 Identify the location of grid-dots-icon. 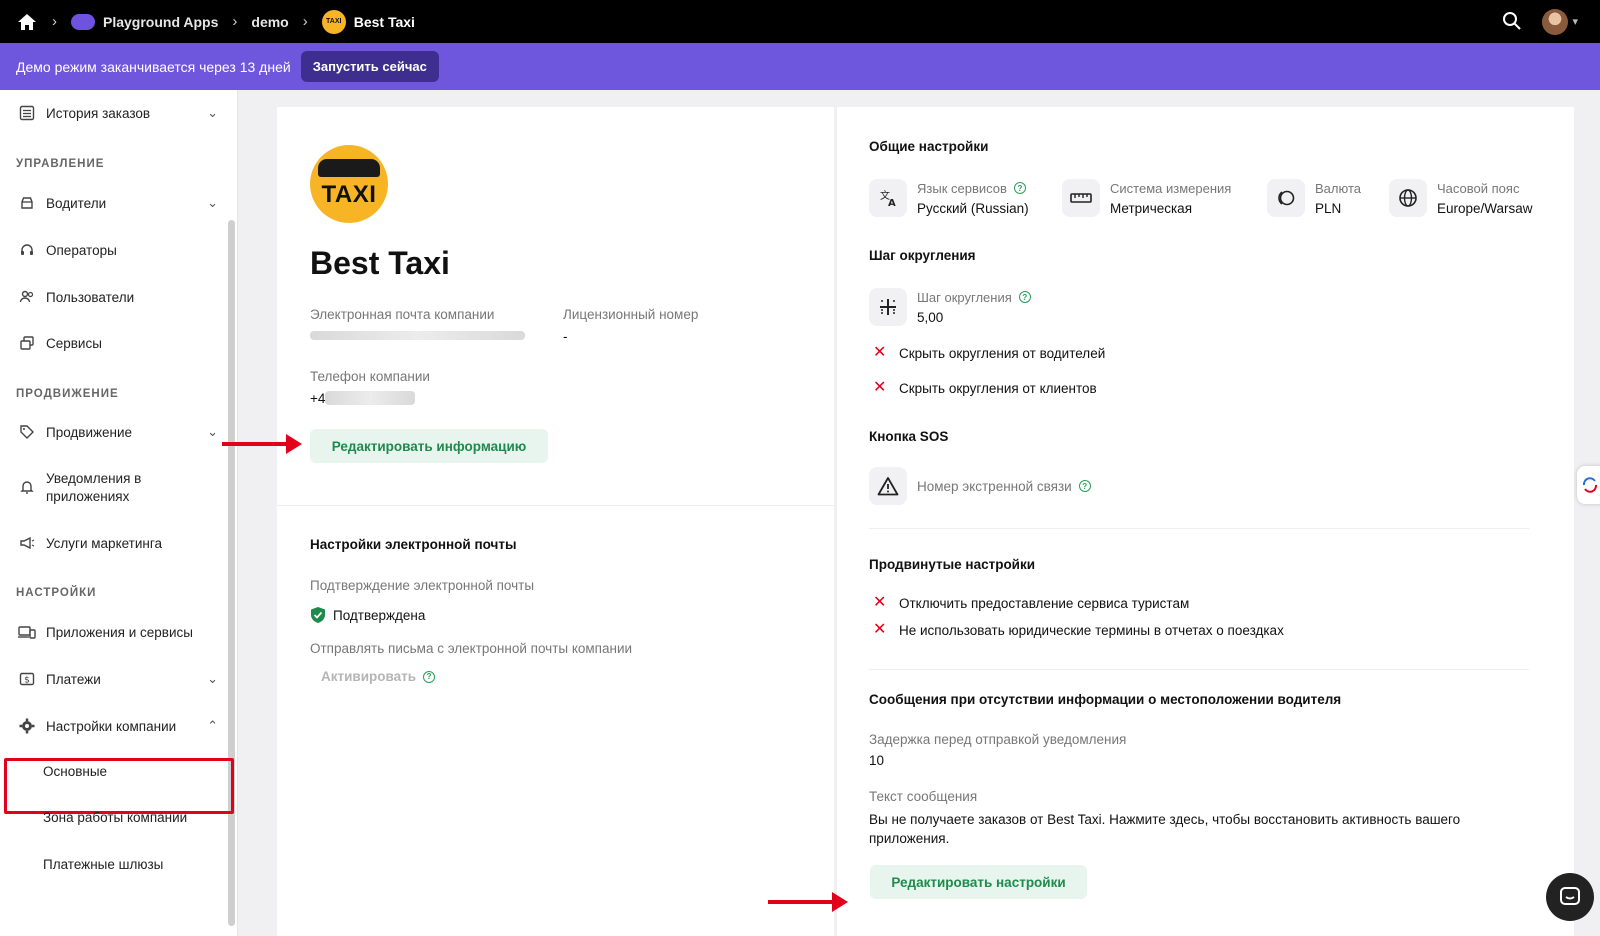
(888, 307).